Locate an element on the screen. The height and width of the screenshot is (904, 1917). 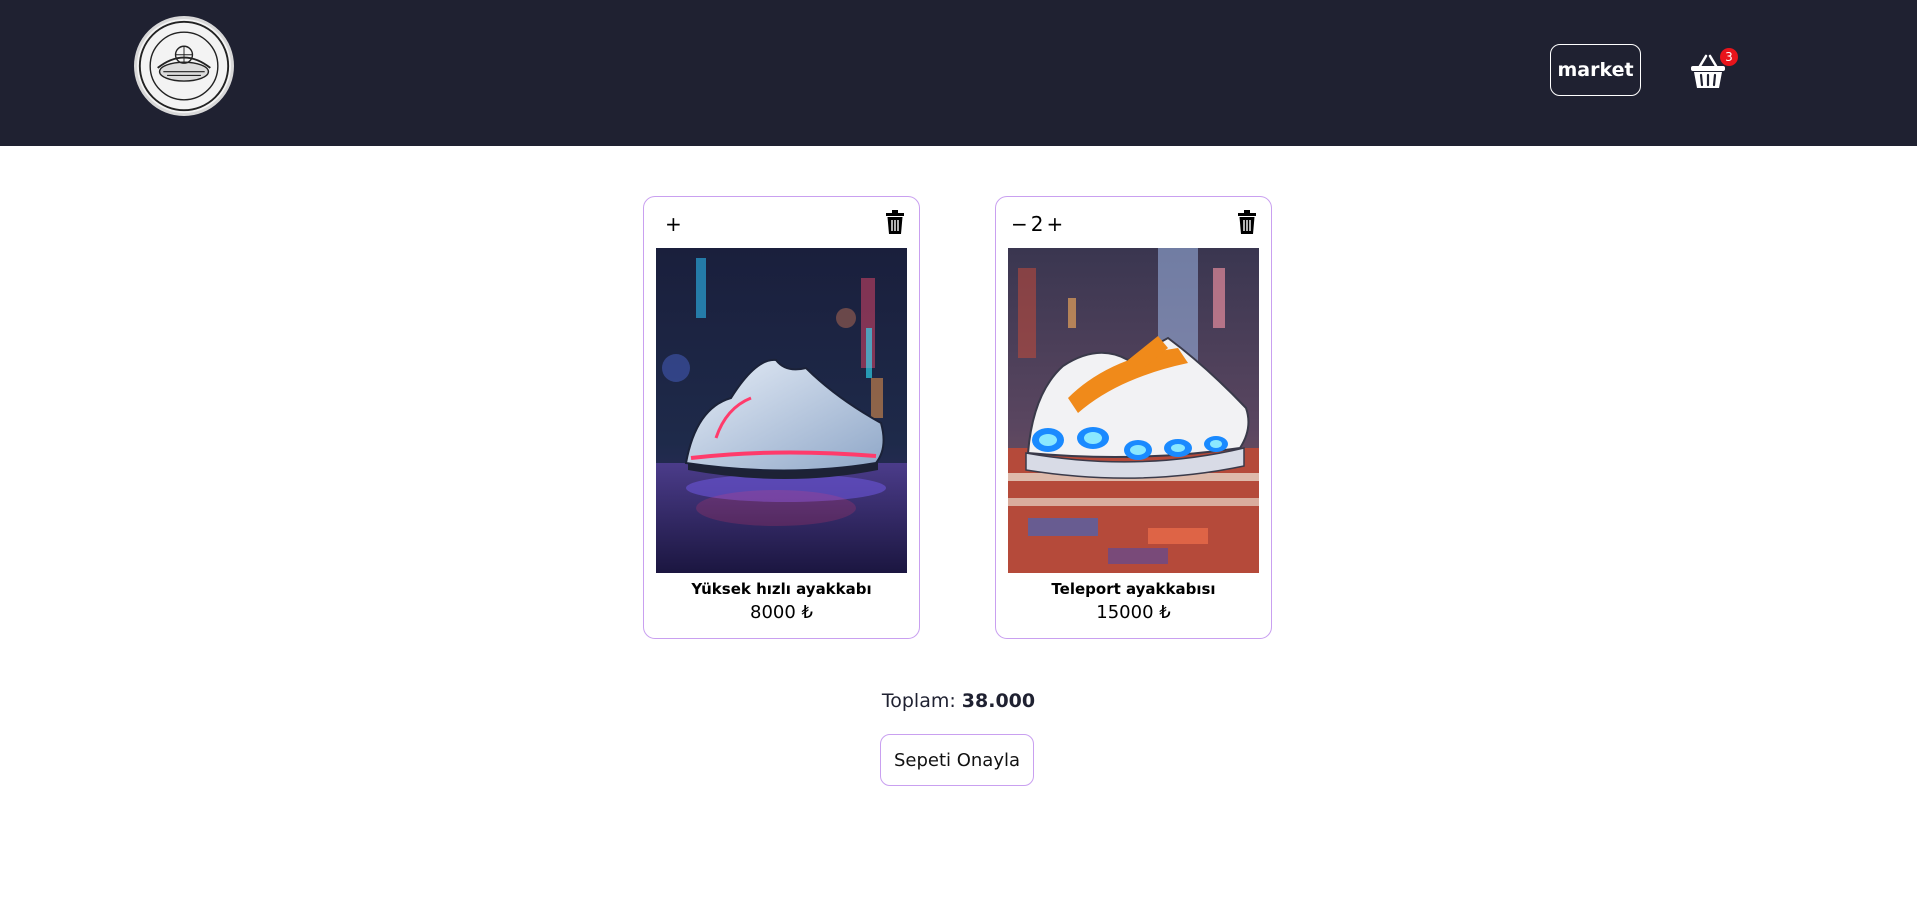
quantity-controls: − 2 + is located at coordinates (1037, 224).